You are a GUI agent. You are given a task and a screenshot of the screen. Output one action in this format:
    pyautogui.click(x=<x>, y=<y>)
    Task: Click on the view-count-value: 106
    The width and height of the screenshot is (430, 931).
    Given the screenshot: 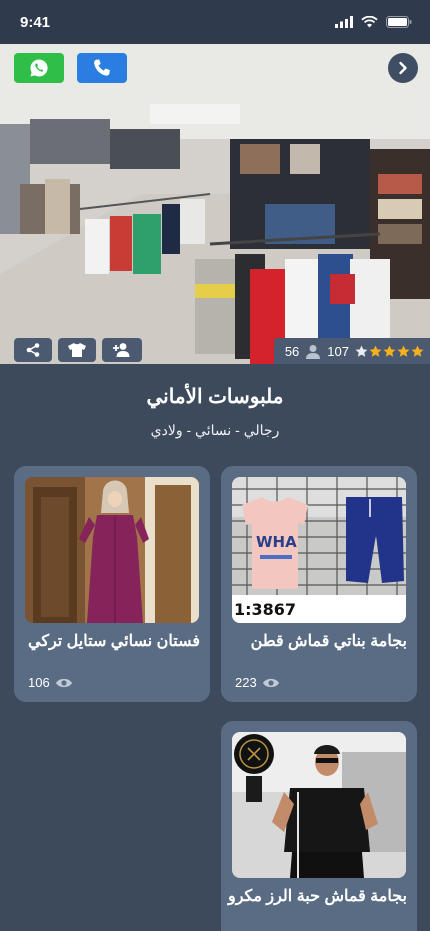 What is the action you would take?
    pyautogui.click(x=39, y=682)
    